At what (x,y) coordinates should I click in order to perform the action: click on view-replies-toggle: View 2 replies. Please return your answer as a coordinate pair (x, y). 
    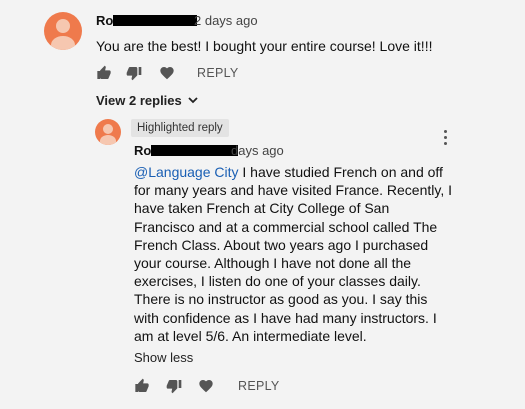
    Looking at the image, I should click on (147, 100).